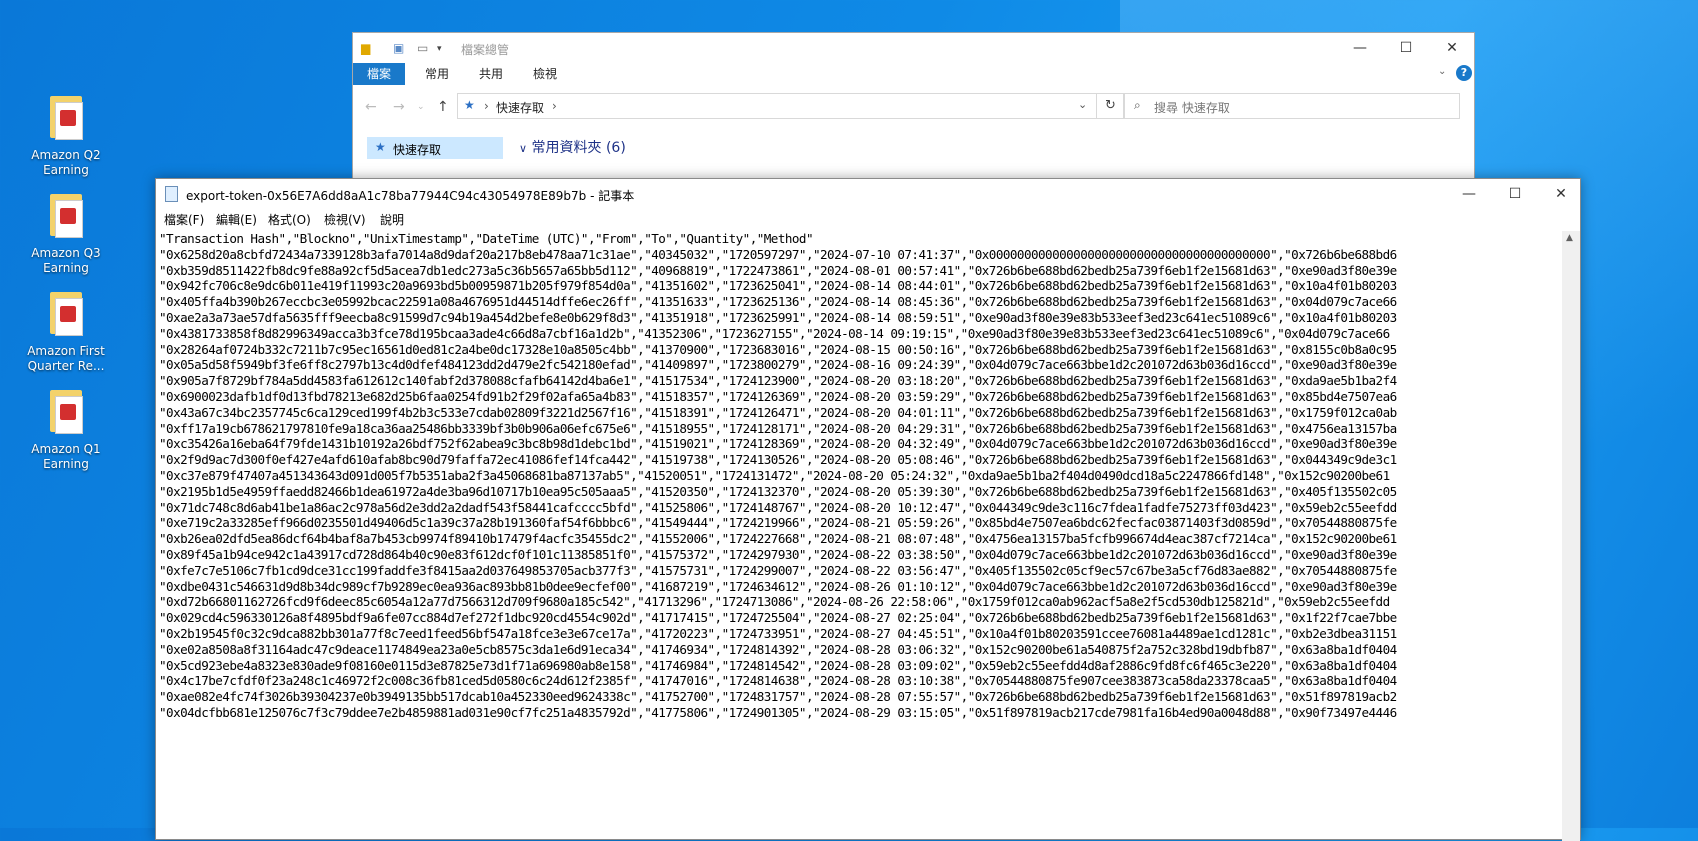 The image size is (1698, 841). I want to click on properties-icon: ▣, so click(398, 48).